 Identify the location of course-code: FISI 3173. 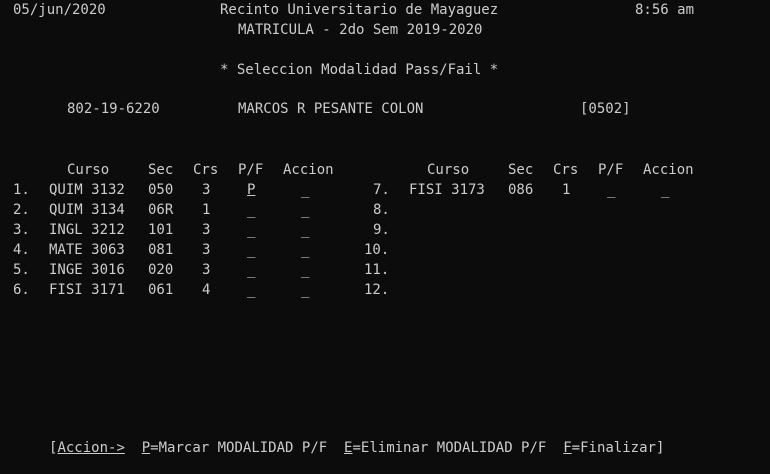
(447, 190).